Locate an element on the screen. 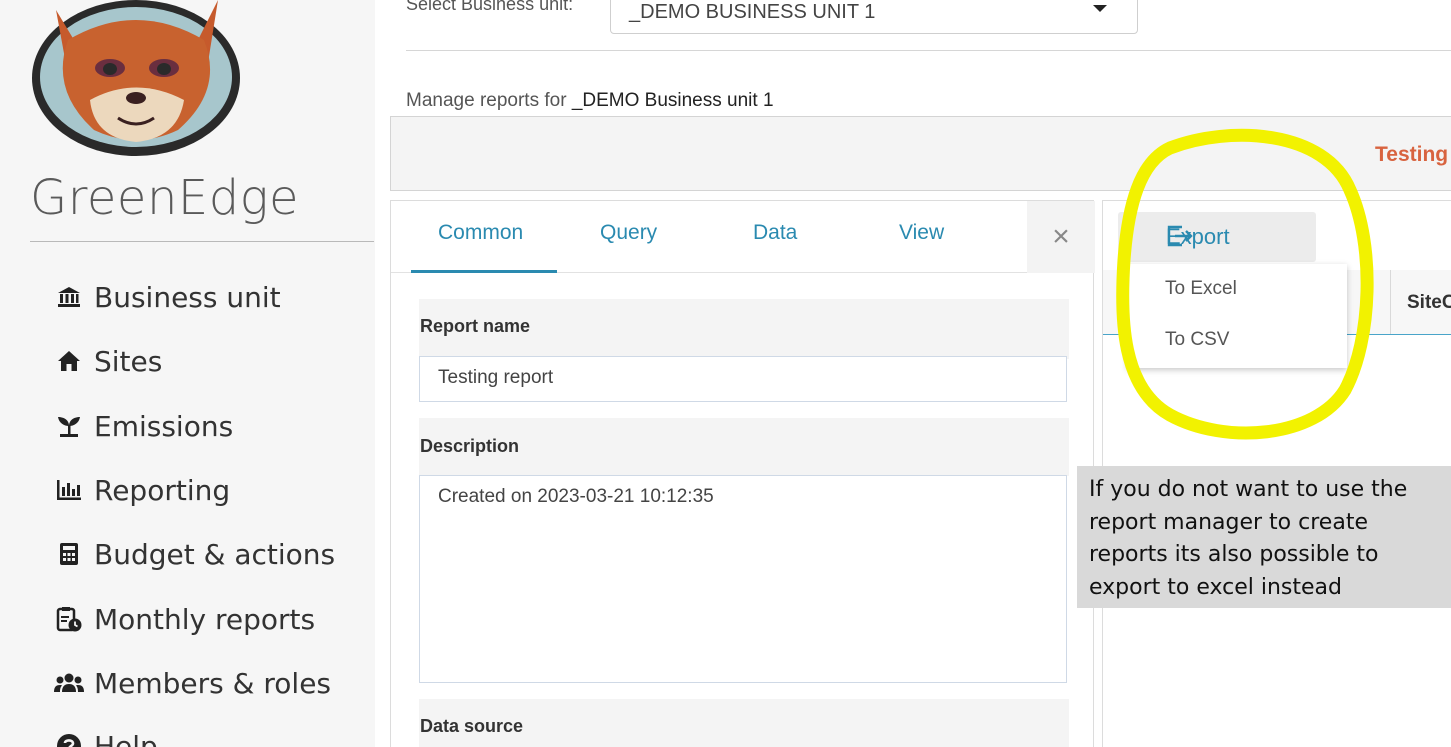  export-menu: To Excel To CSV is located at coordinates (1237, 316).